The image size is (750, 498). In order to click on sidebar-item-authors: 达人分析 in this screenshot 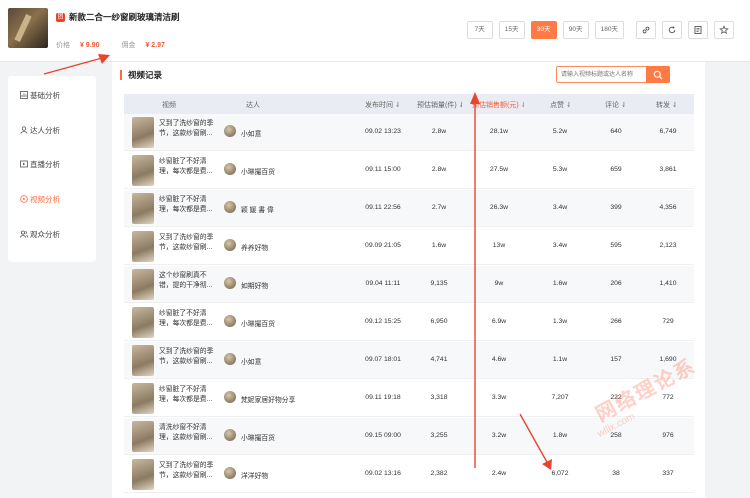, I will do `click(52, 130)`.